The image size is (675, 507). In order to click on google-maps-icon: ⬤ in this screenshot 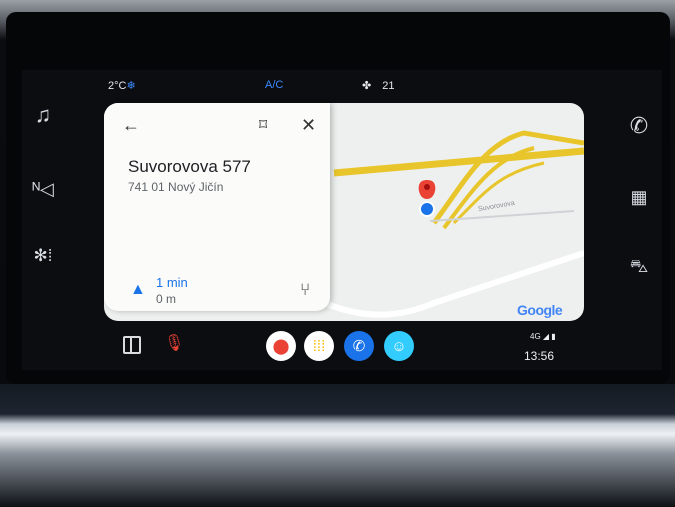, I will do `click(281, 346)`.